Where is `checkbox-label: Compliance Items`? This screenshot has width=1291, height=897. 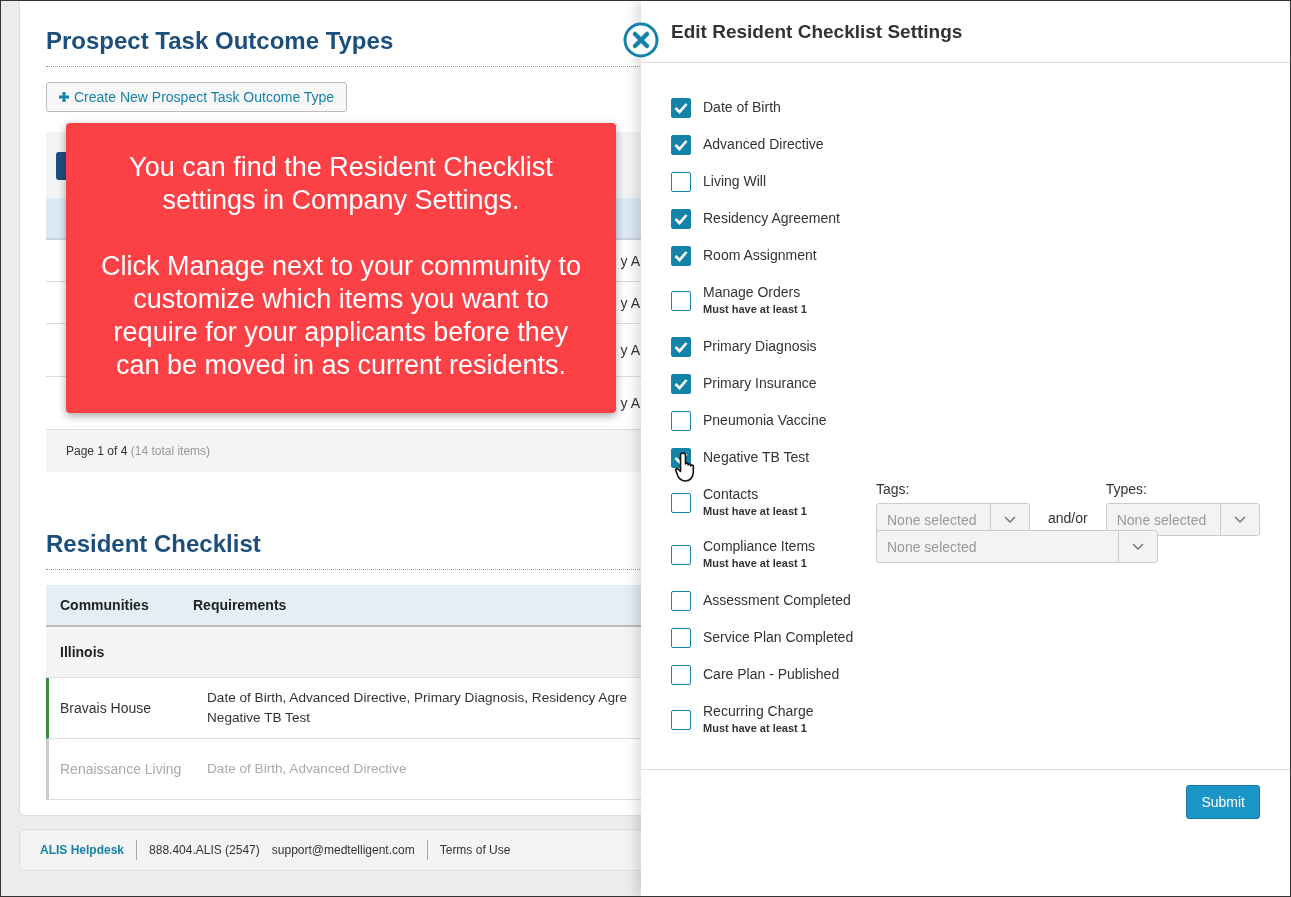 checkbox-label: Compliance Items is located at coordinates (760, 546).